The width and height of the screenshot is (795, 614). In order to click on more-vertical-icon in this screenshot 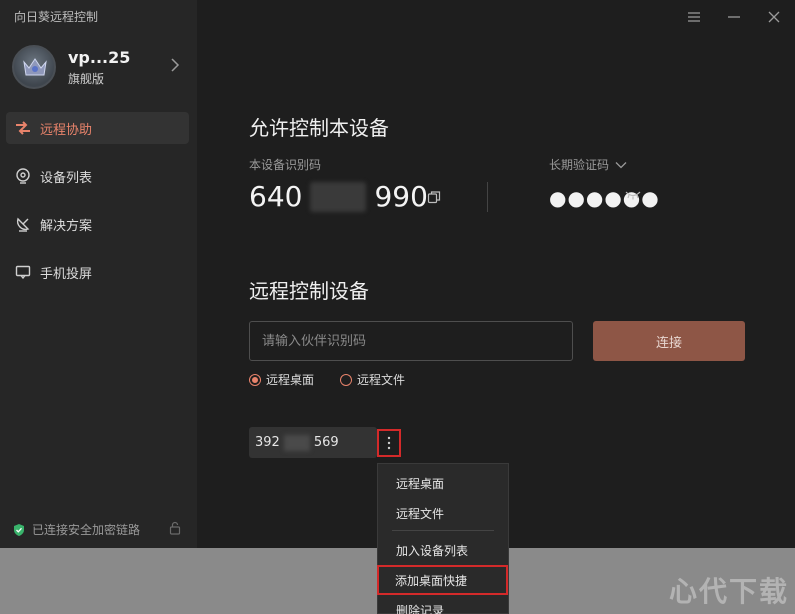, I will do `click(389, 443)`.